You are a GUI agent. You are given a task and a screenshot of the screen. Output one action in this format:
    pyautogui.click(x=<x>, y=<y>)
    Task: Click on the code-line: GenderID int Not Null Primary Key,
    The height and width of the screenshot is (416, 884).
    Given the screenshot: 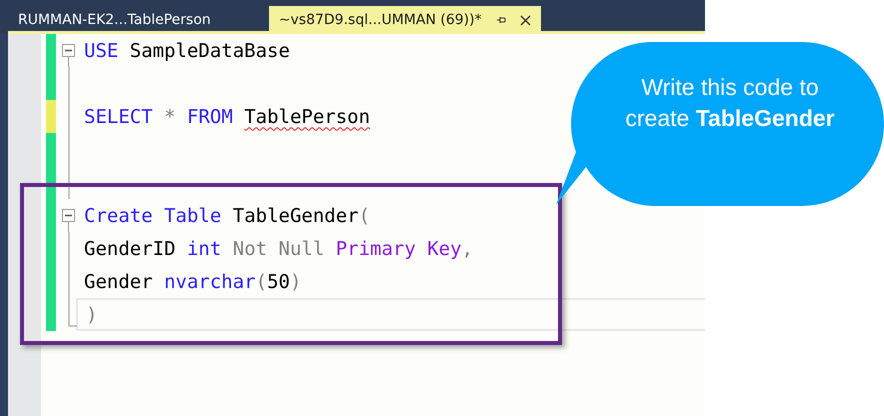 What is the action you would take?
    pyautogui.click(x=279, y=249)
    